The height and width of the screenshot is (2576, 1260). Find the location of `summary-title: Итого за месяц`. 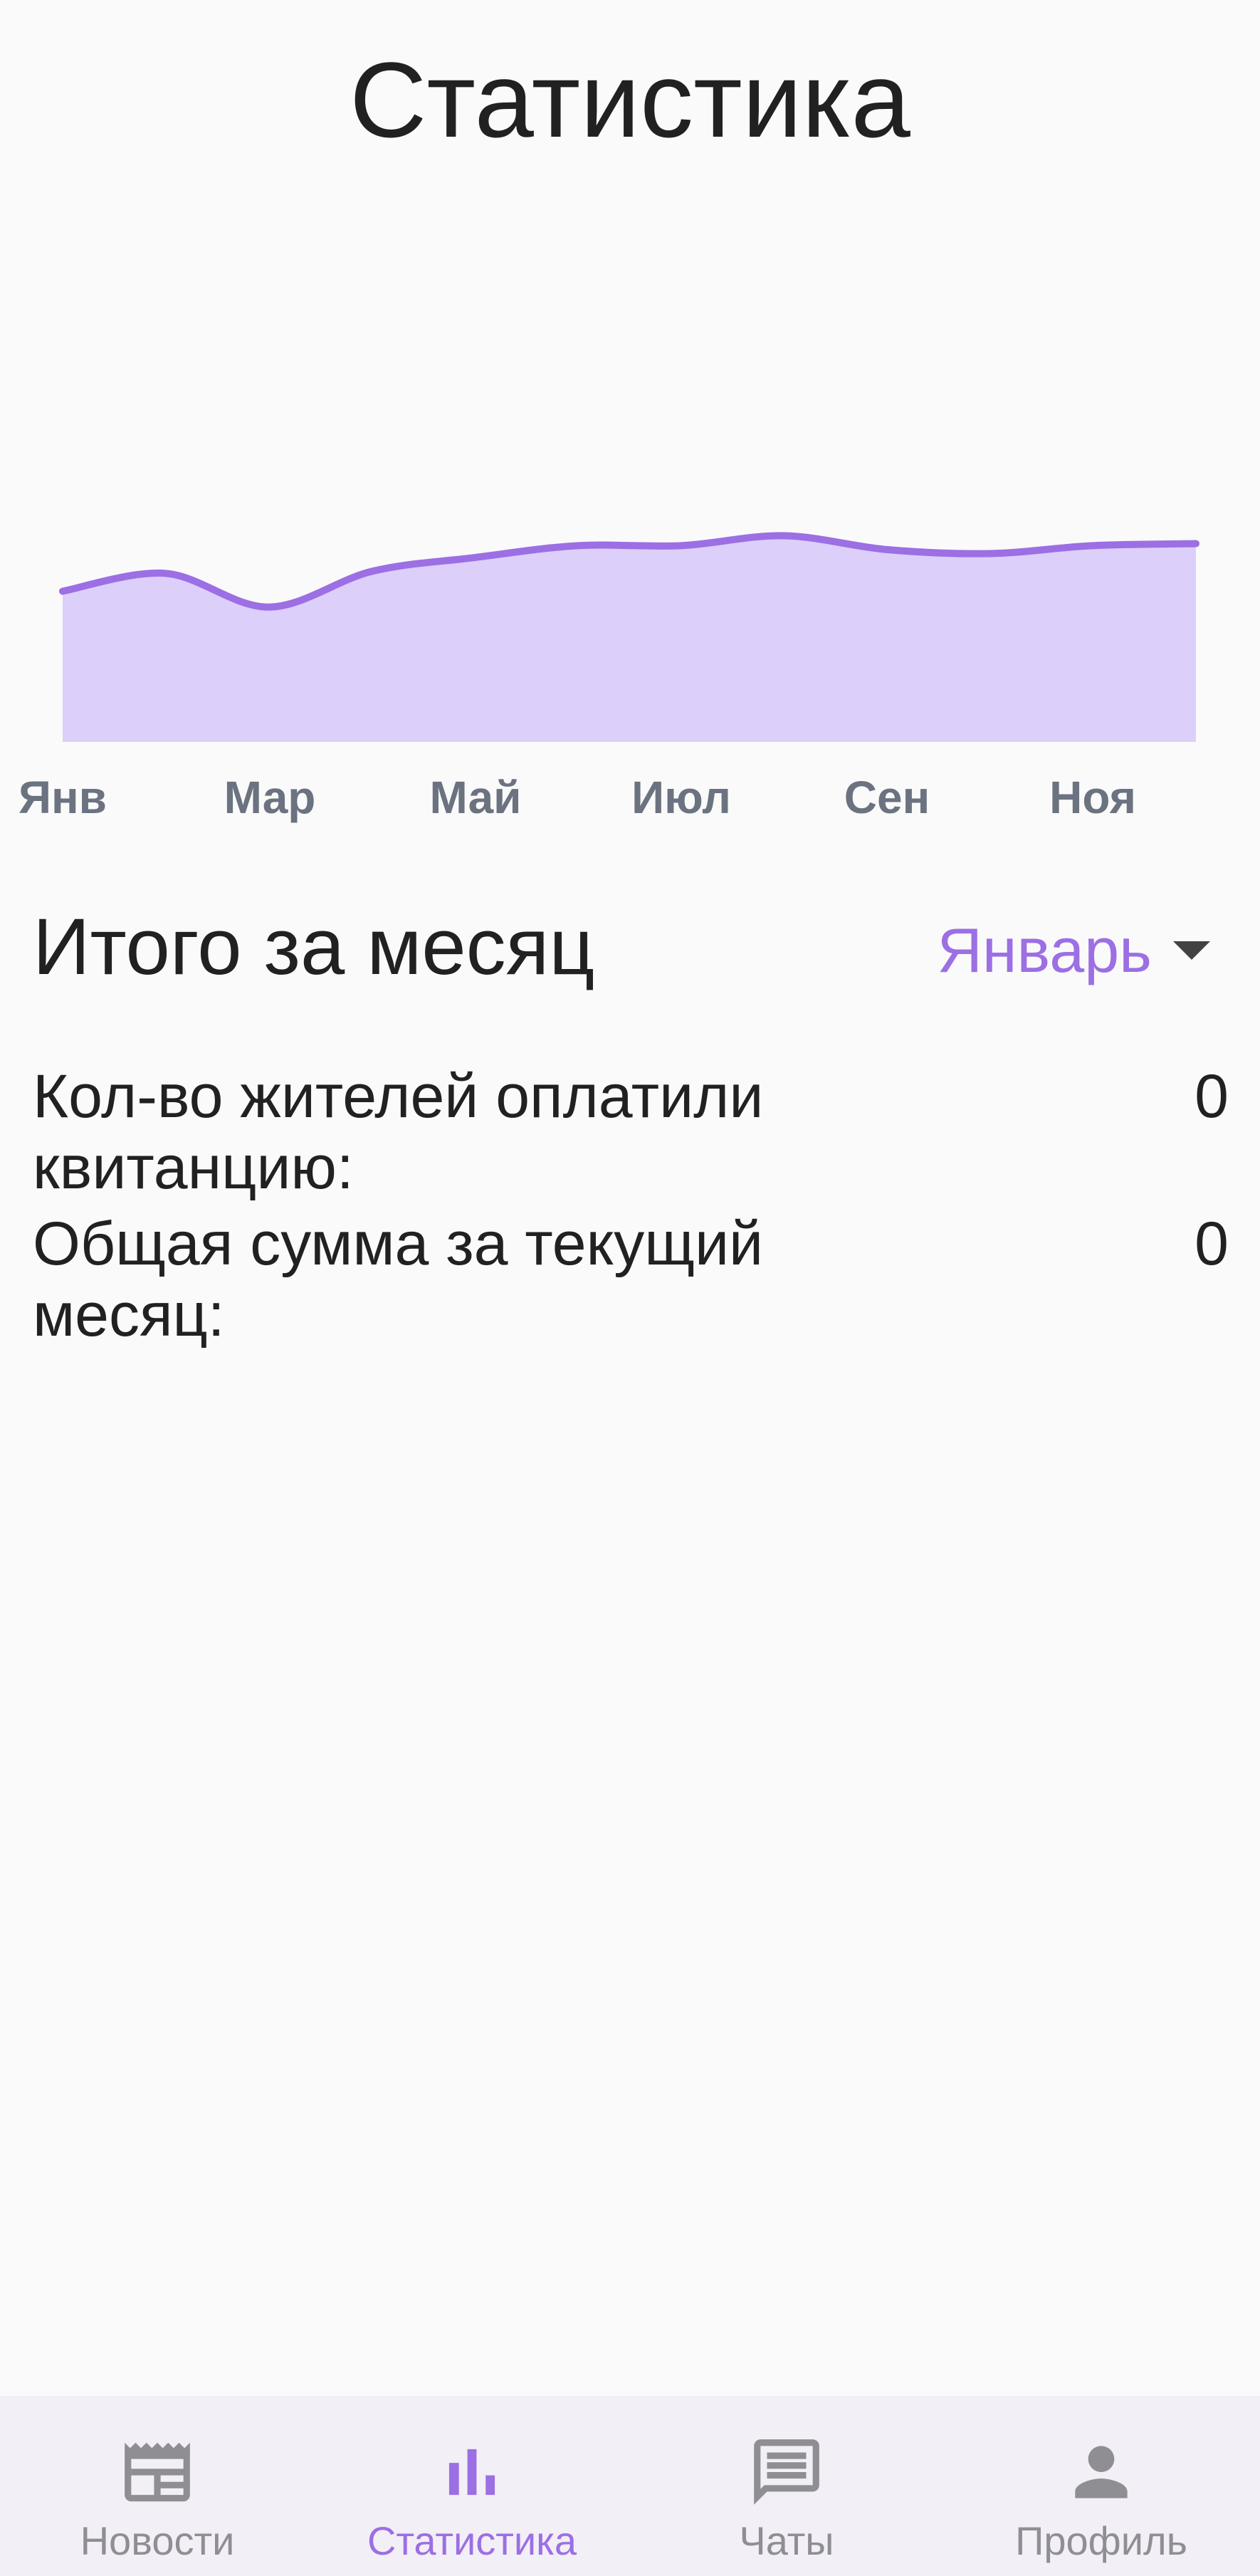

summary-title: Итого за месяц is located at coordinates (314, 946).